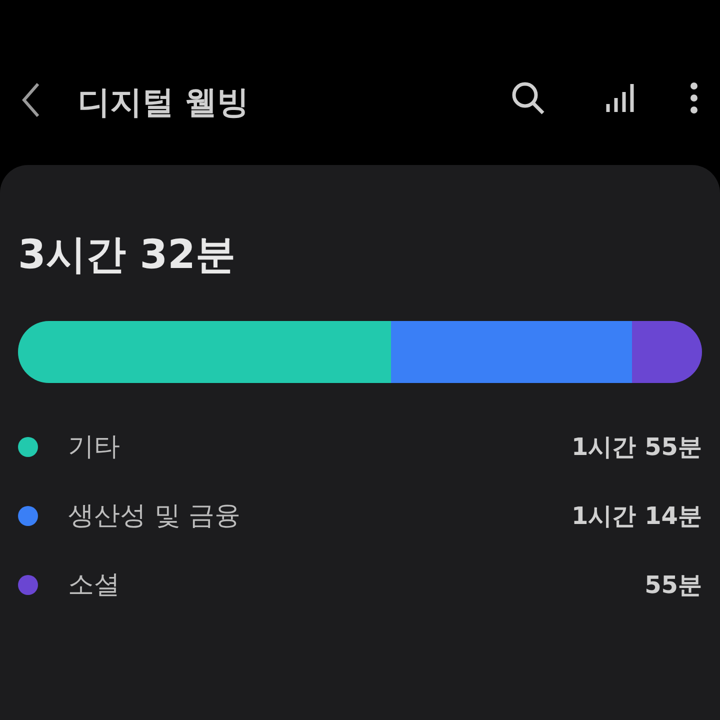 The image size is (720, 720). Describe the element at coordinates (637, 516) in the screenshot. I see `category-time: 1시간 14분` at that location.